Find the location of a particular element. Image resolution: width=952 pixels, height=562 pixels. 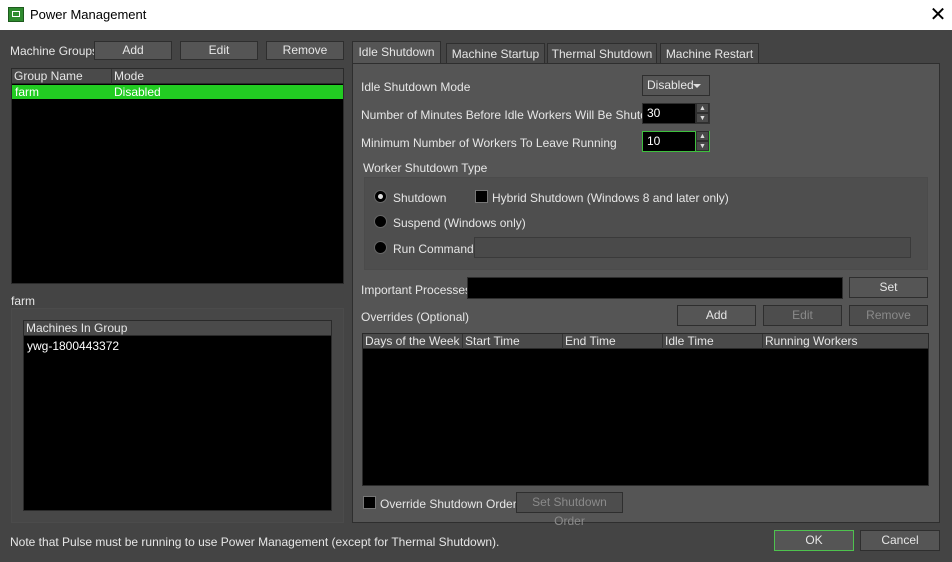

column-days: Days of the Week is located at coordinates (412, 341).